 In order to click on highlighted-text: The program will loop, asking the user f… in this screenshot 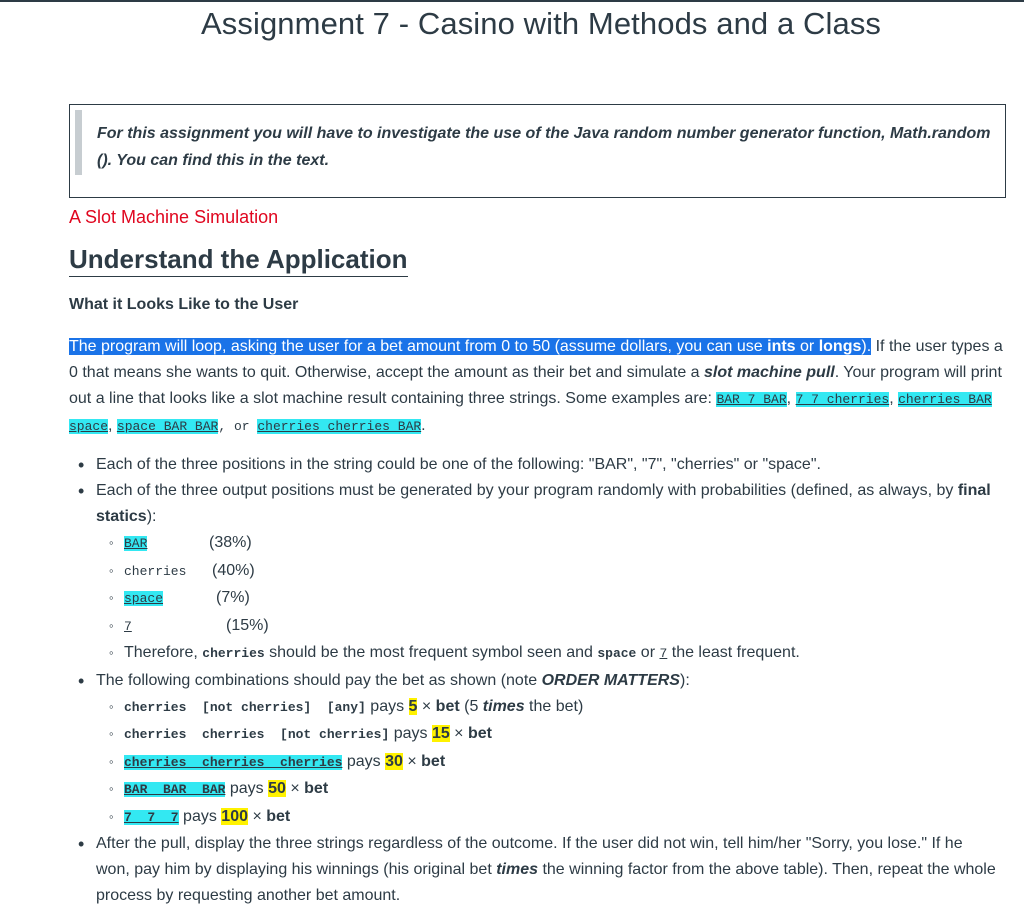, I will do `click(470, 346)`.